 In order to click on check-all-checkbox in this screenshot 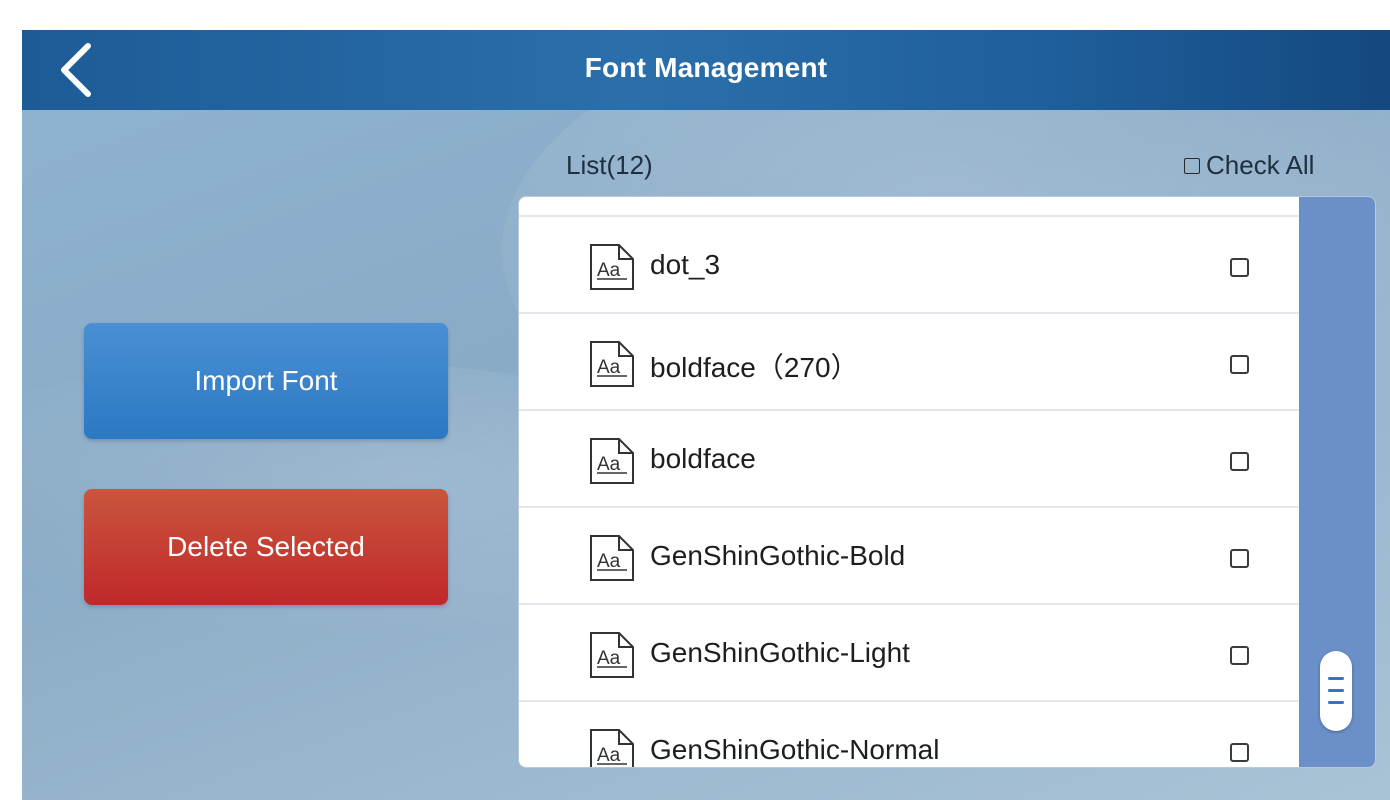, I will do `click(1192, 165)`.